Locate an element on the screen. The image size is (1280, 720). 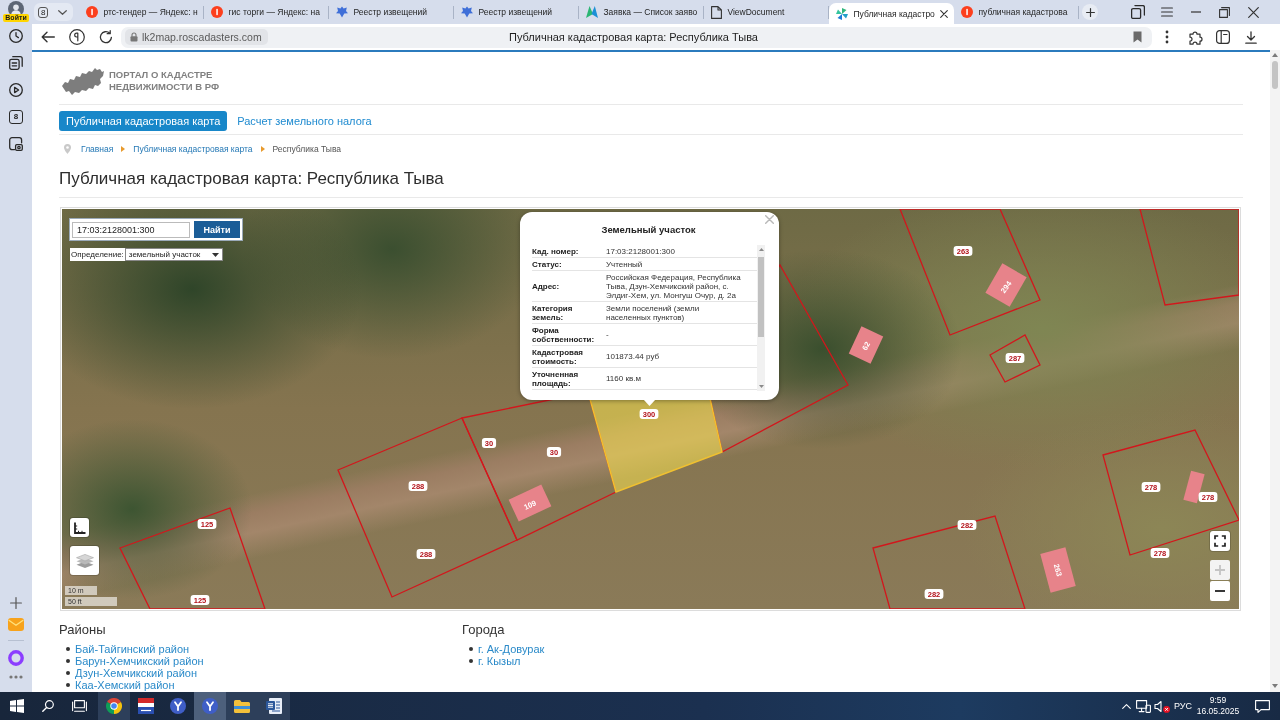
minimize-icon is located at coordinates (1195, 12).